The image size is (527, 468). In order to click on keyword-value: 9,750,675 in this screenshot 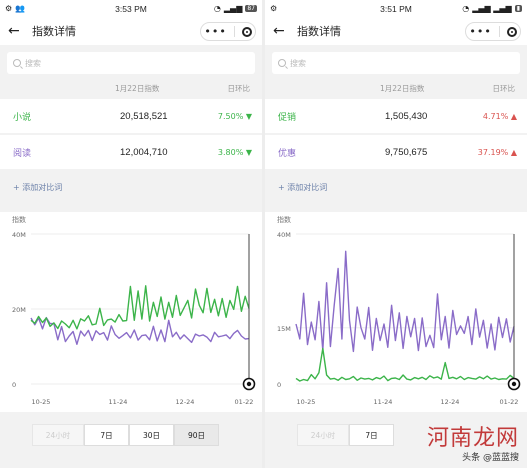, I will do `click(406, 152)`.